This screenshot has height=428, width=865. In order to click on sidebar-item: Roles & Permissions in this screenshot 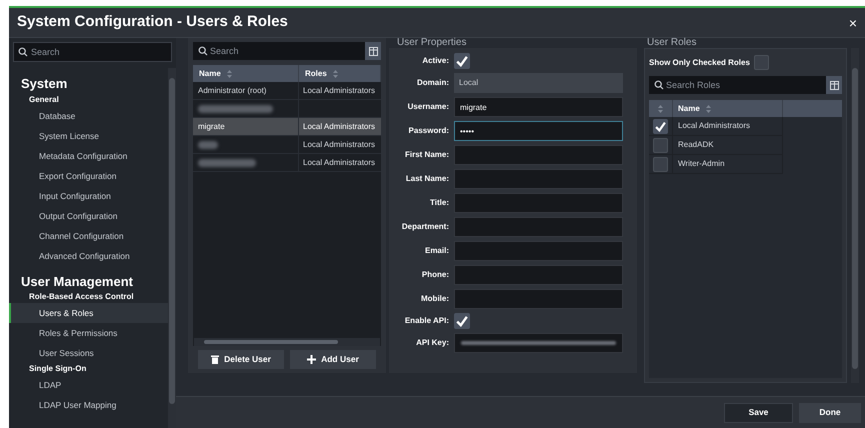, I will do `click(88, 333)`.